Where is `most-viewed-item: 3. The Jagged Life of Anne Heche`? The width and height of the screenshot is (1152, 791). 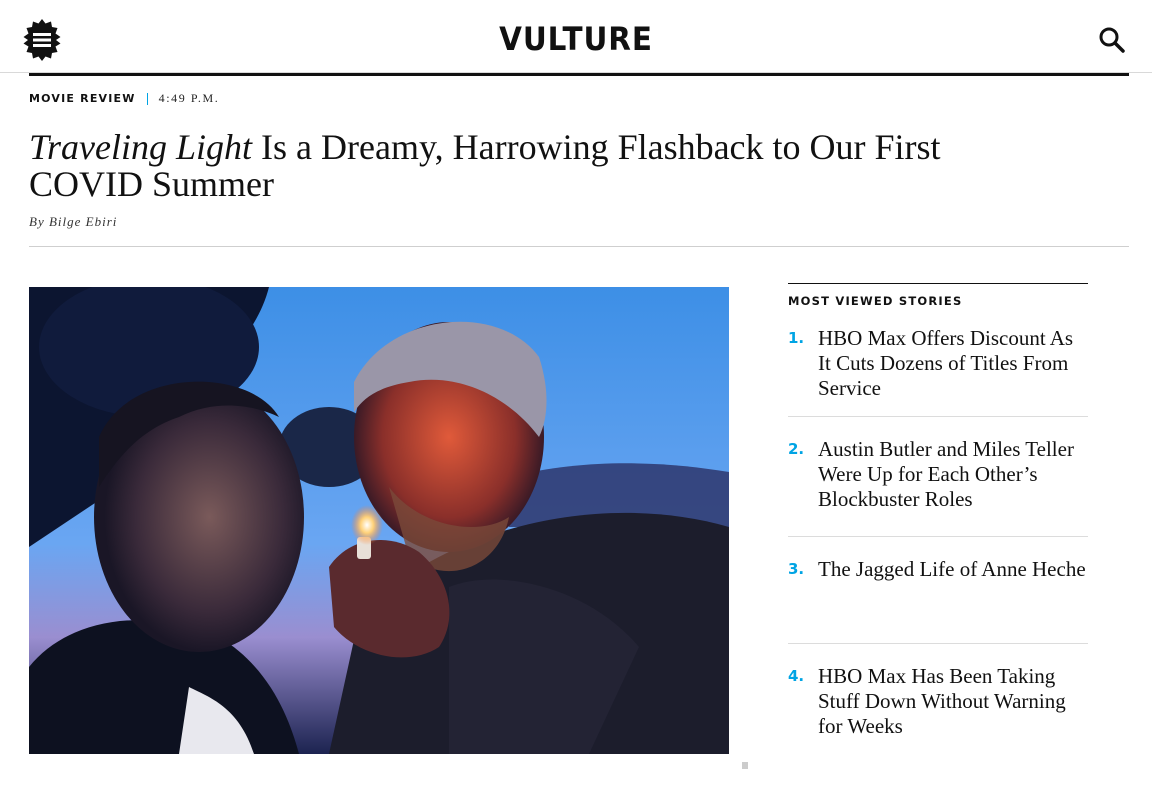
most-viewed-item: 3. The Jagged Life of Anne Heche is located at coordinates (938, 600).